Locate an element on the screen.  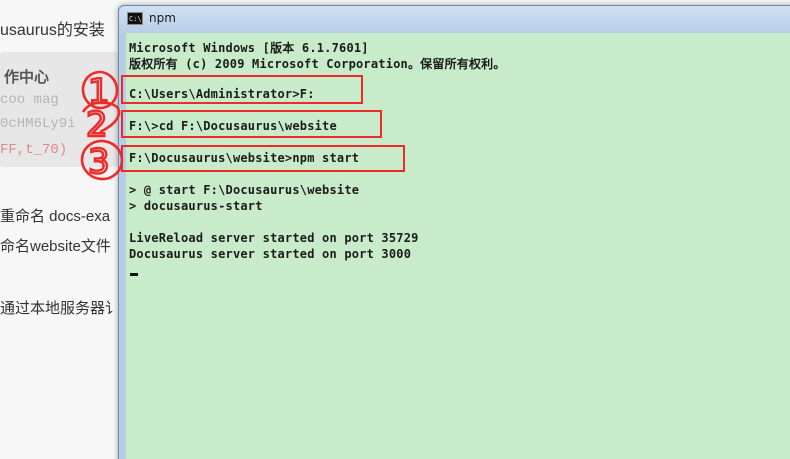
blurred-text: 0cHM6Ly9i is located at coordinates (38, 124).